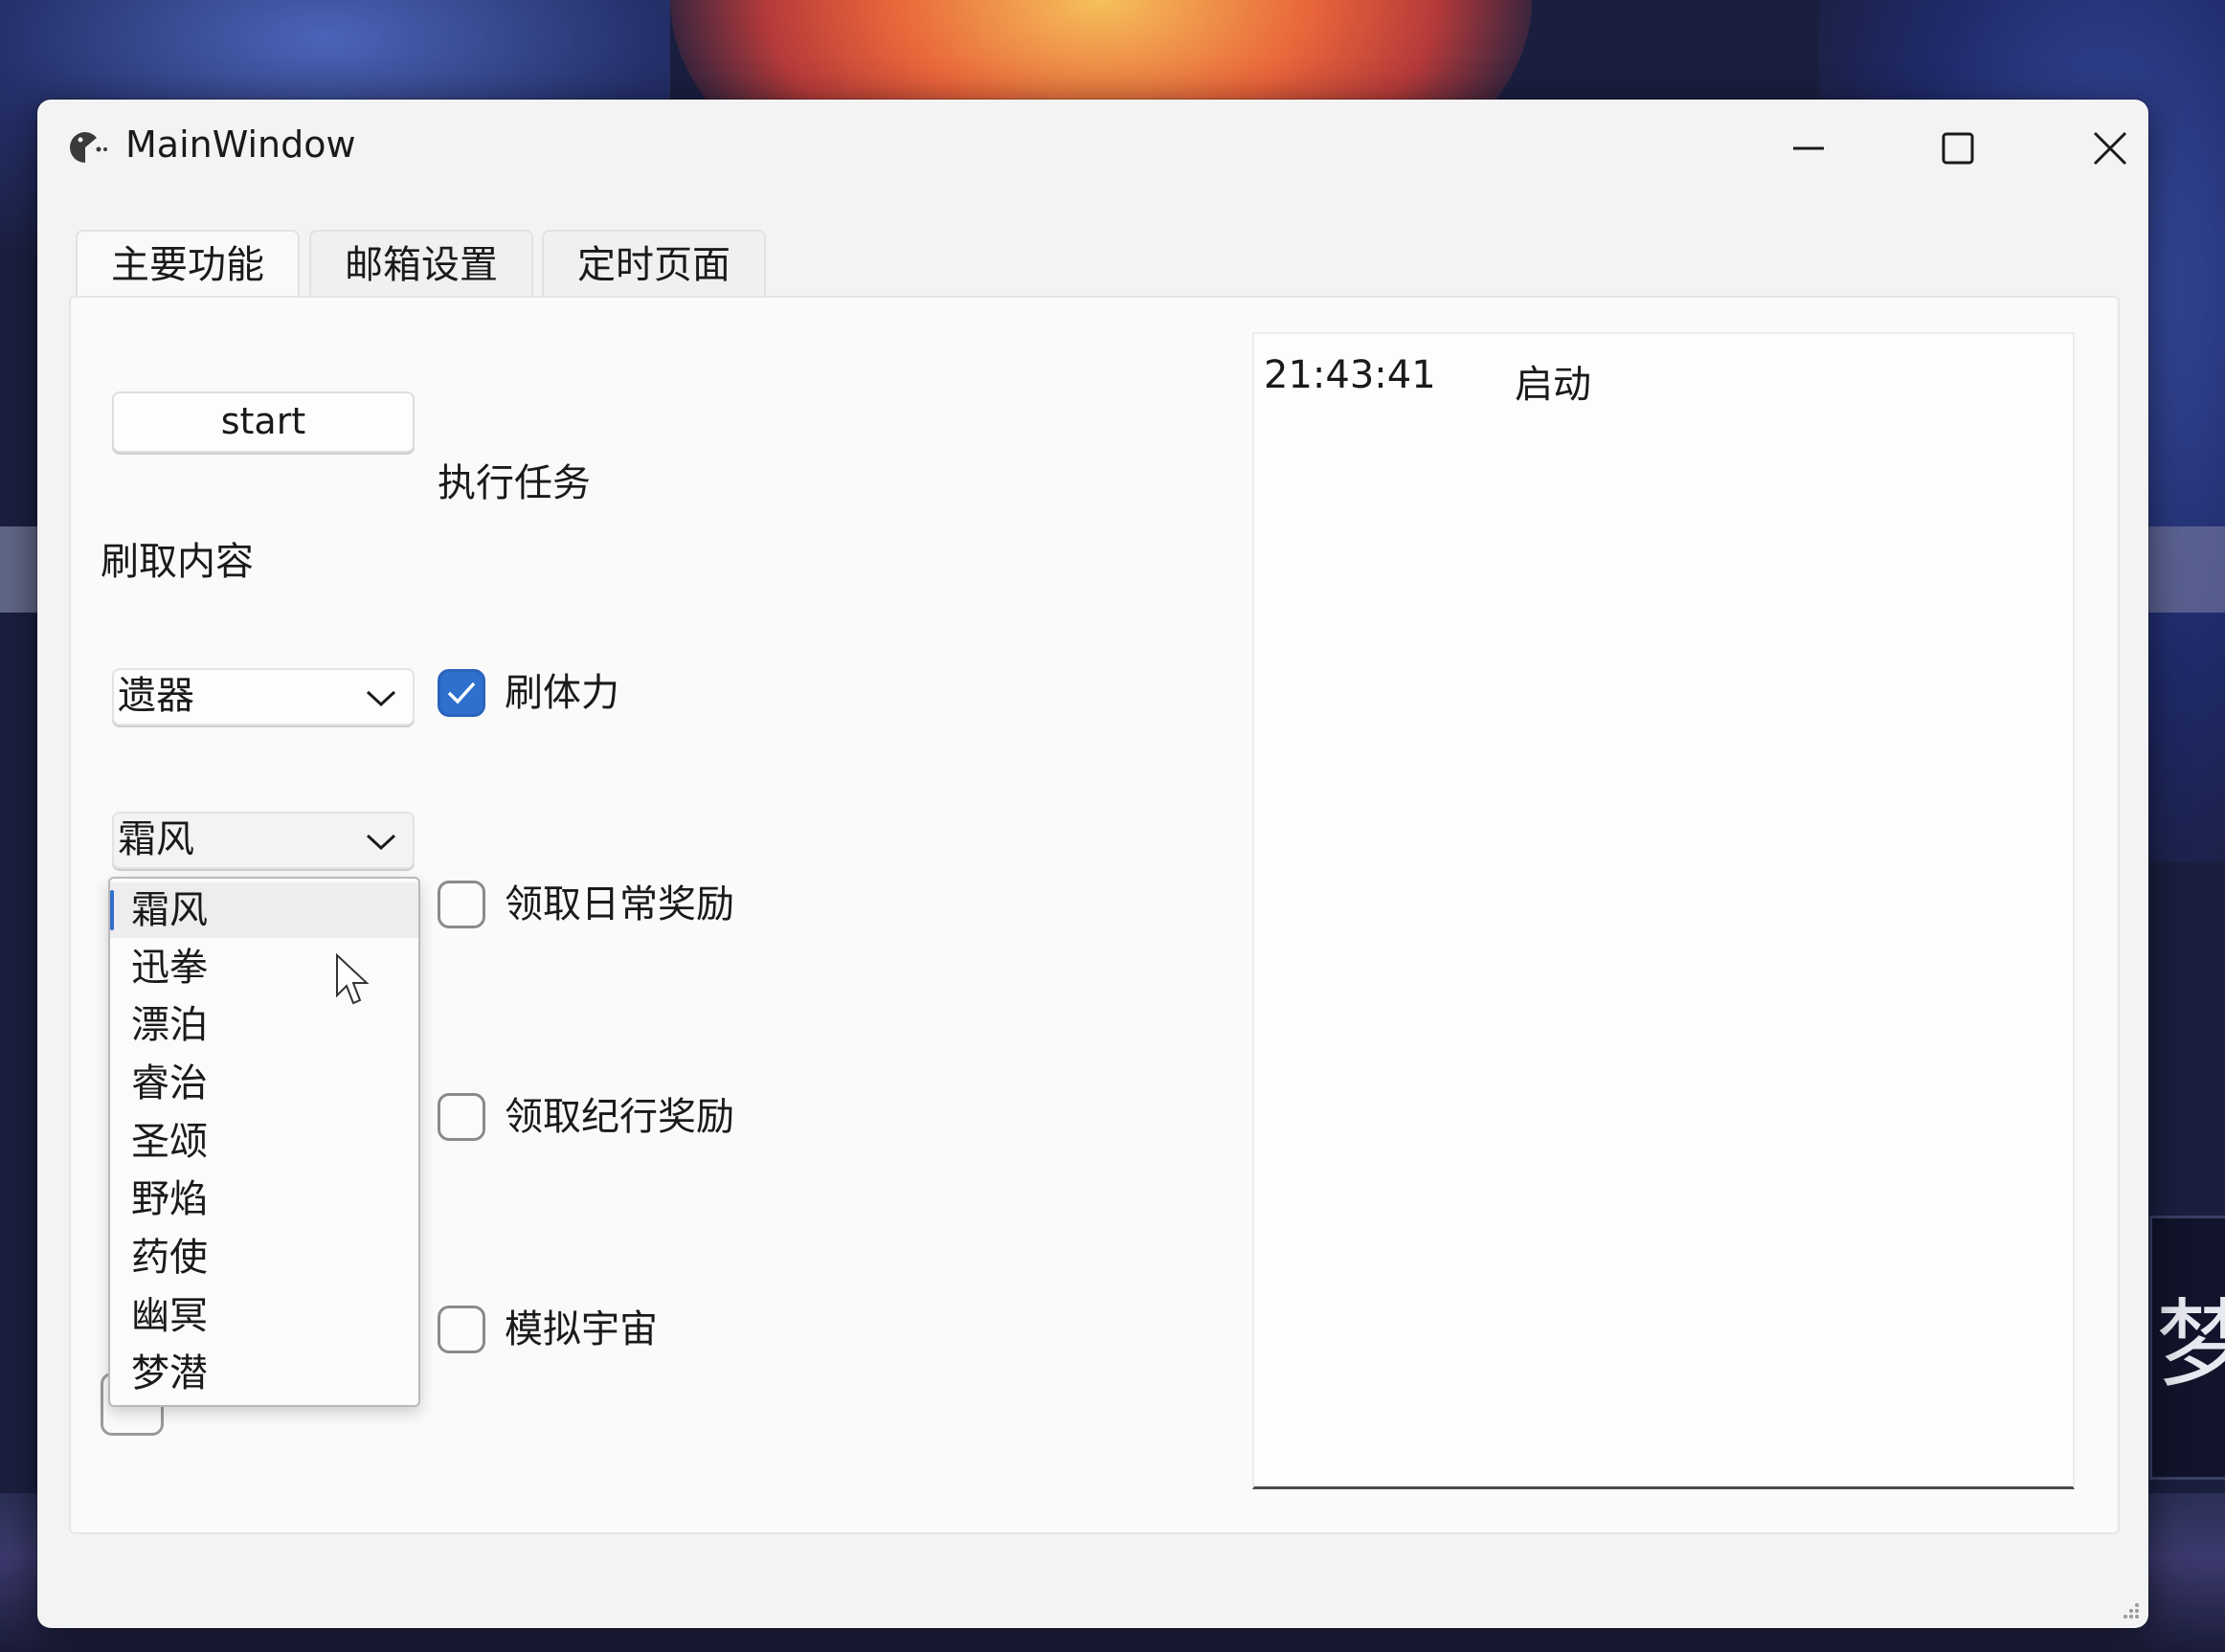  What do you see at coordinates (619, 1117) in the screenshot?
I see `task-journey-reward-label: 领取纪行奖励` at bounding box center [619, 1117].